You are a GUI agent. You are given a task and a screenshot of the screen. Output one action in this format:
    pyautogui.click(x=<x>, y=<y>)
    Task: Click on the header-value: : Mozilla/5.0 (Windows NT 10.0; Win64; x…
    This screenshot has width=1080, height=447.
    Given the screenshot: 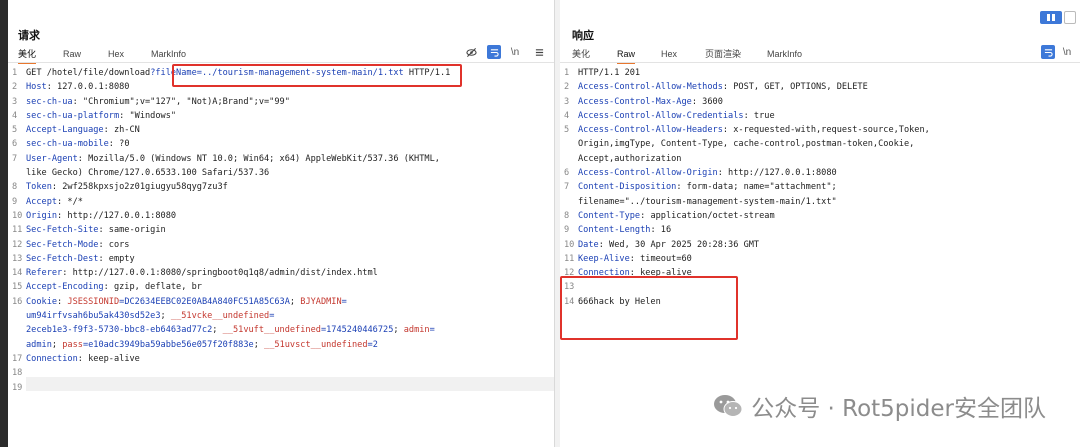 What is the action you would take?
    pyautogui.click(x=258, y=158)
    